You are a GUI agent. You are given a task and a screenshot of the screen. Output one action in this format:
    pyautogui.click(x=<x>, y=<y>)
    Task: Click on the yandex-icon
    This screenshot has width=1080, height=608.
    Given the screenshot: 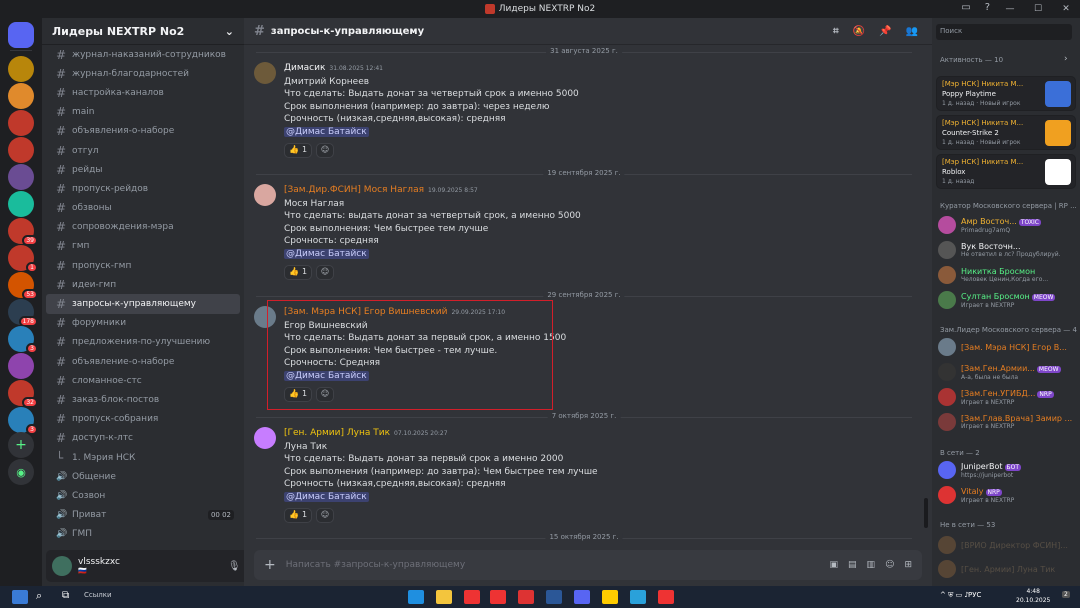 What is the action you would take?
    pyautogui.click(x=472, y=597)
    